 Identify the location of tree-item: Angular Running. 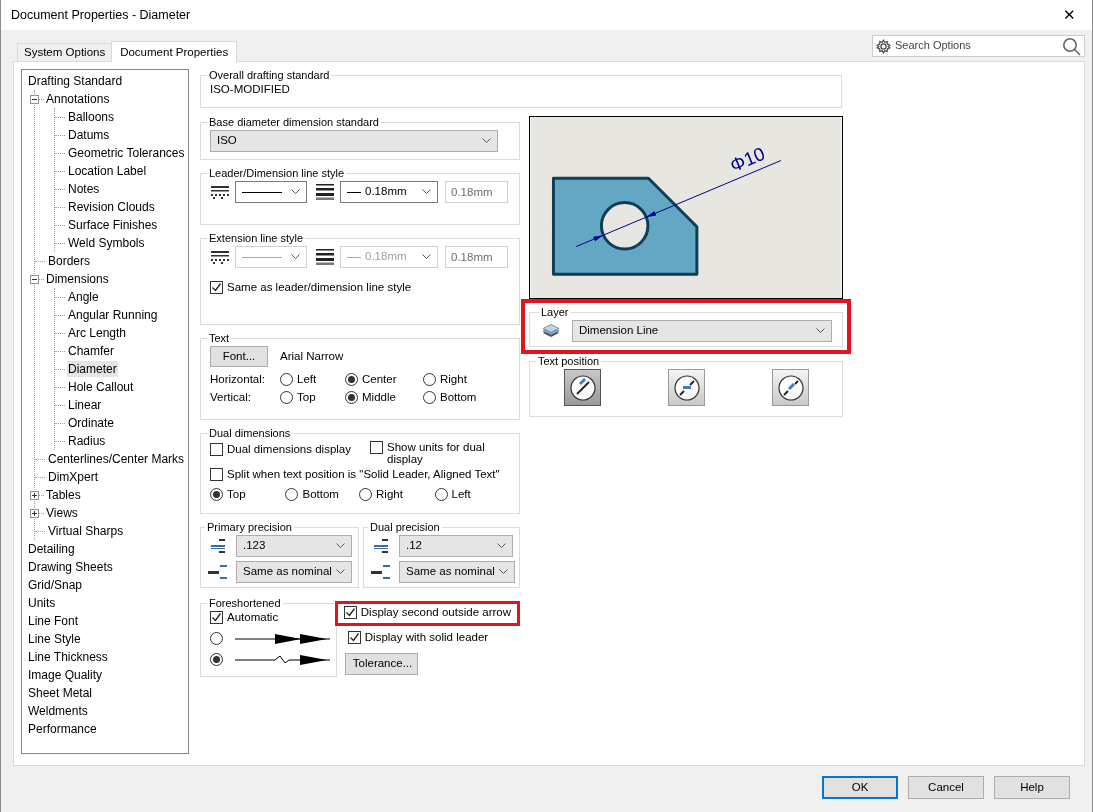
(113, 315).